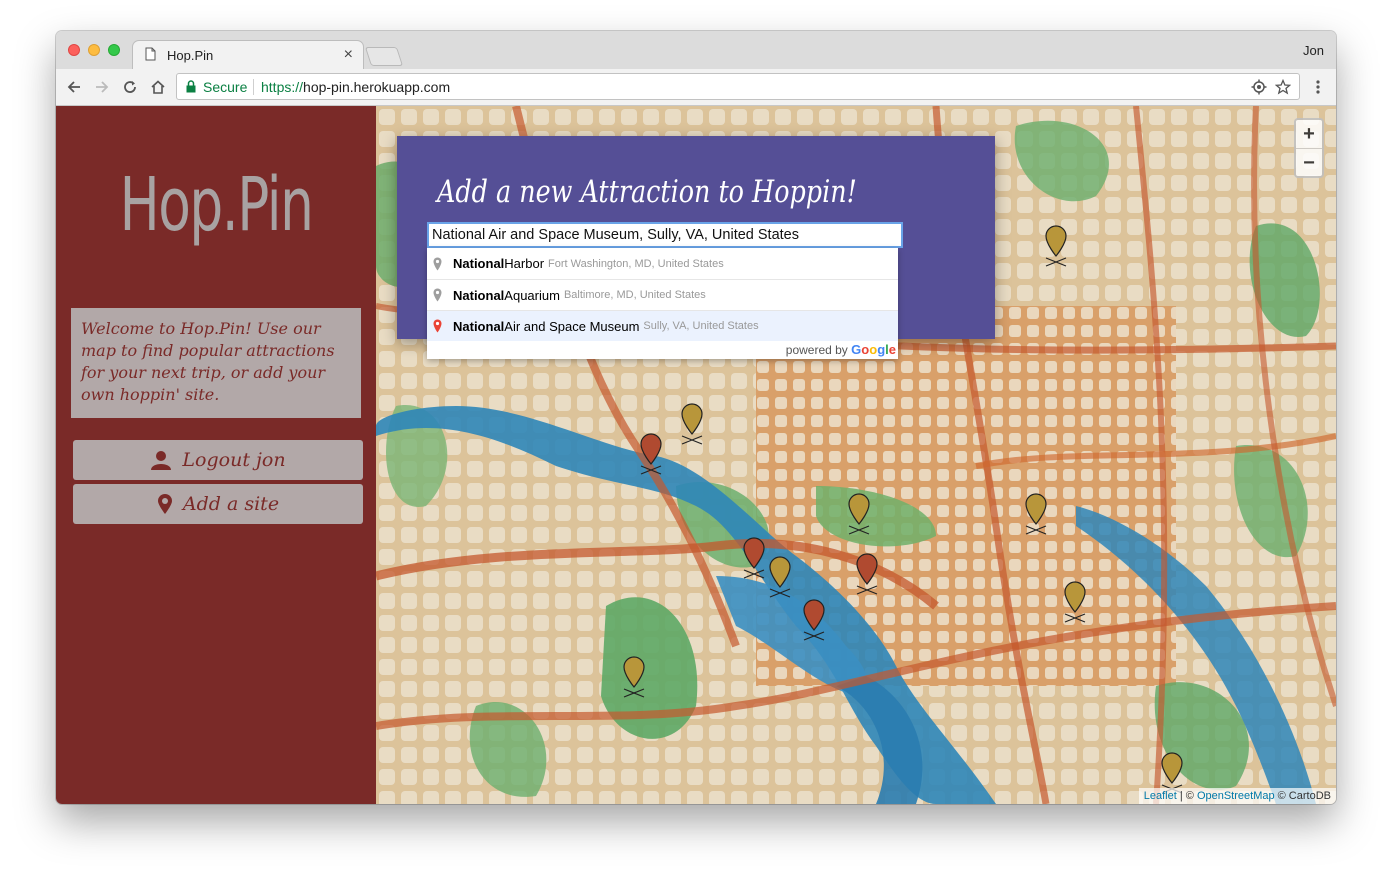 Image resolution: width=1392 pixels, height=885 pixels. What do you see at coordinates (647, 192) in the screenshot?
I see `panel-title: Add a new Attraction to Hoppin!` at bounding box center [647, 192].